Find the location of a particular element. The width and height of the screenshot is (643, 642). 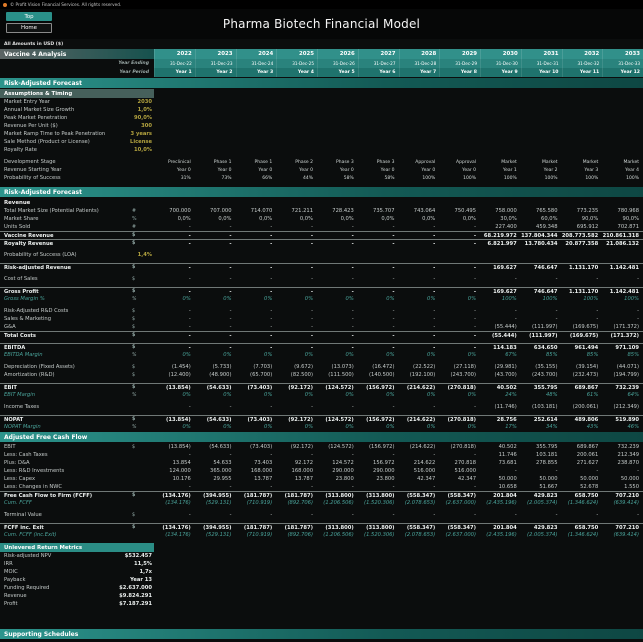

data-cell: 58% is located at coordinates (337, 178).